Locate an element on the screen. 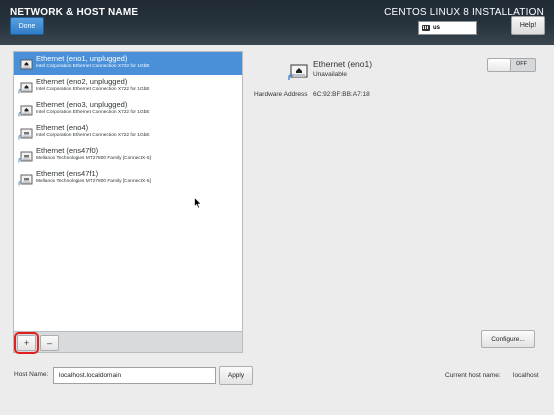 The height and width of the screenshot is (415, 554). switch-knob is located at coordinates (499, 65).